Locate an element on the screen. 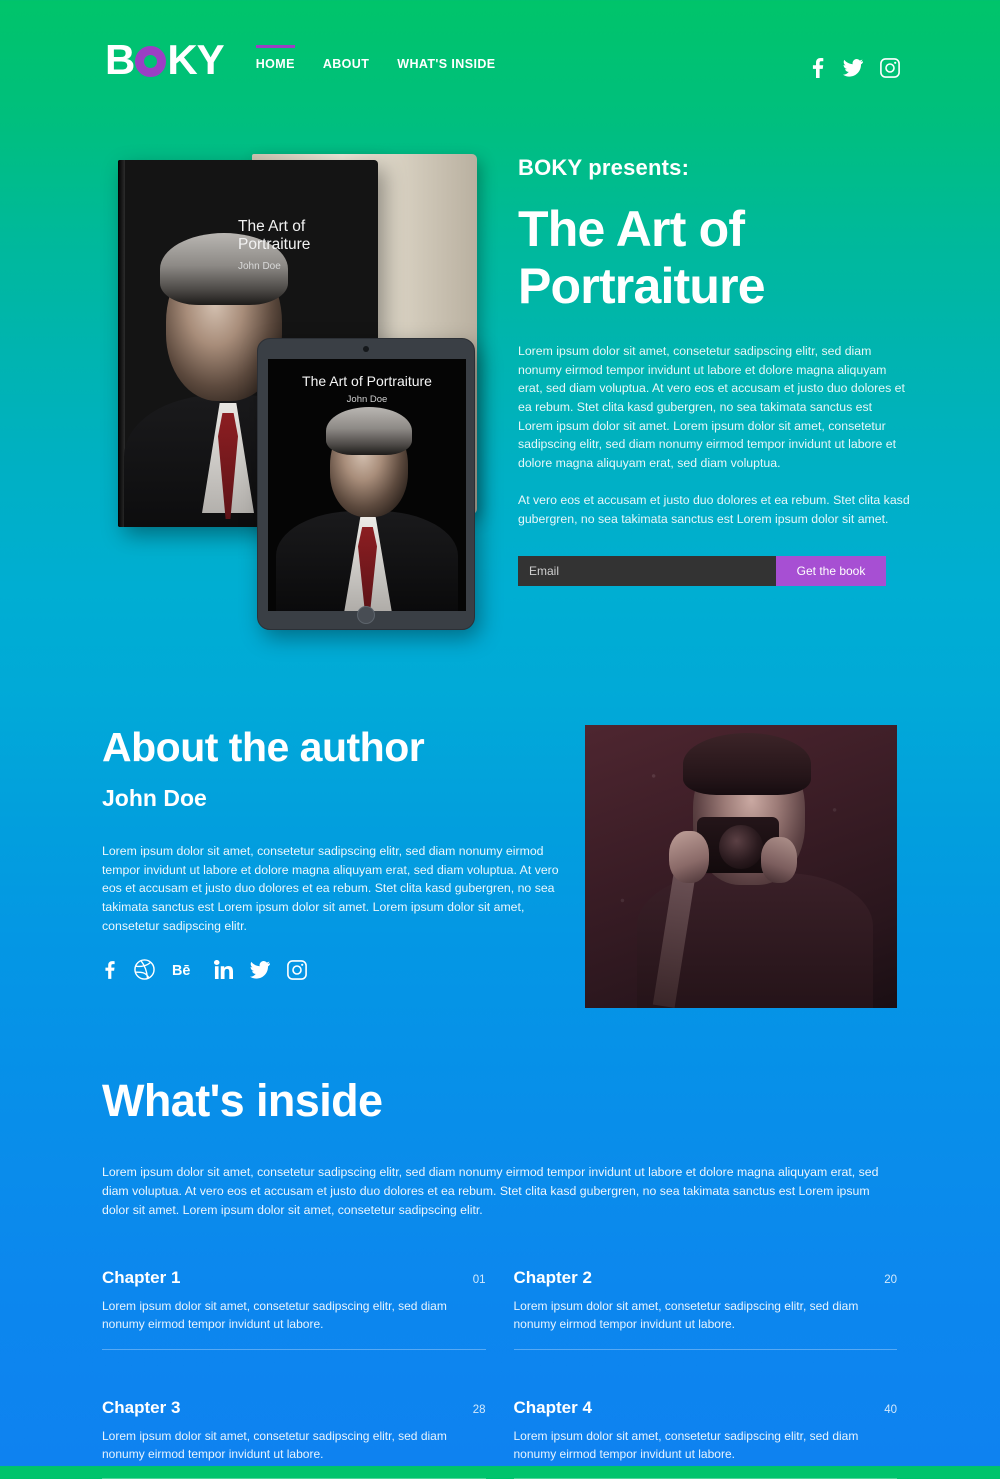 This screenshot has height=1479, width=1000. book-cover-title: The Art of Portraiture is located at coordinates (274, 235).